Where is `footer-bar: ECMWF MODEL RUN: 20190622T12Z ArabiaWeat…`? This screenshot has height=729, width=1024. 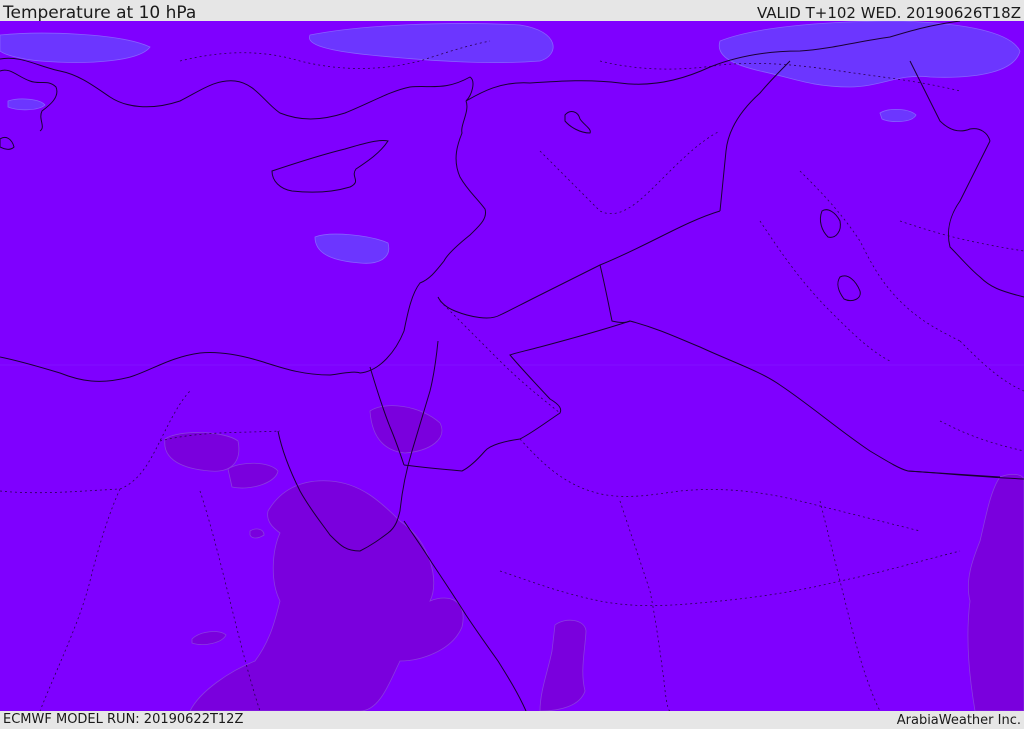
footer-bar: ECMWF MODEL RUN: 20190622T12Z ArabiaWeat… is located at coordinates (512, 720).